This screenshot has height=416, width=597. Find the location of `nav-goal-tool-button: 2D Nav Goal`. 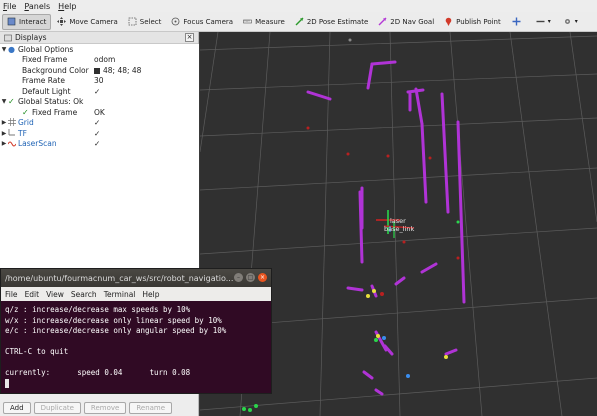

nav-goal-tool-button: 2D Nav Goal is located at coordinates (406, 22).